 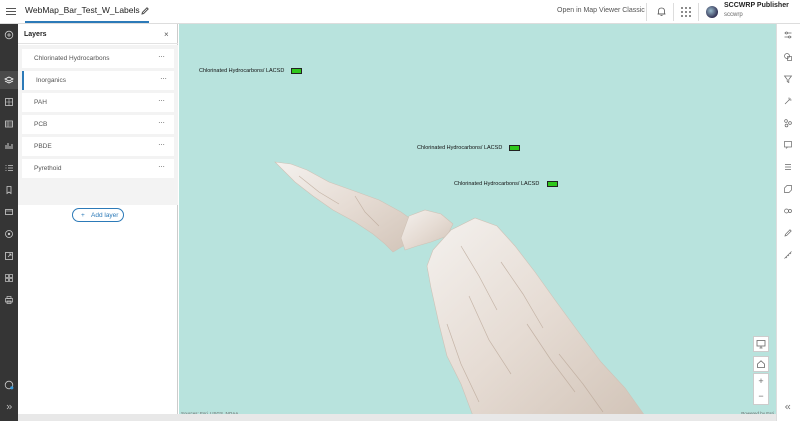 I want to click on status-strip, so click(x=397, y=417).